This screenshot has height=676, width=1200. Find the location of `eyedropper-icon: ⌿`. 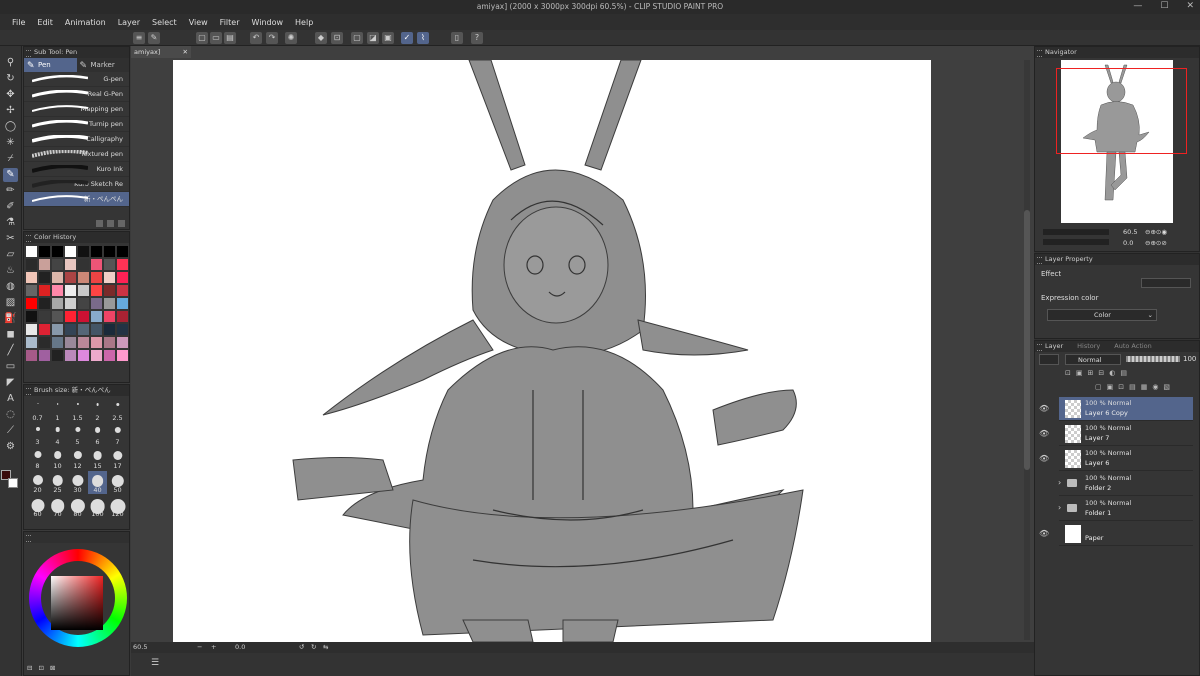

eyedropper-icon: ⌿ is located at coordinates (10, 159).